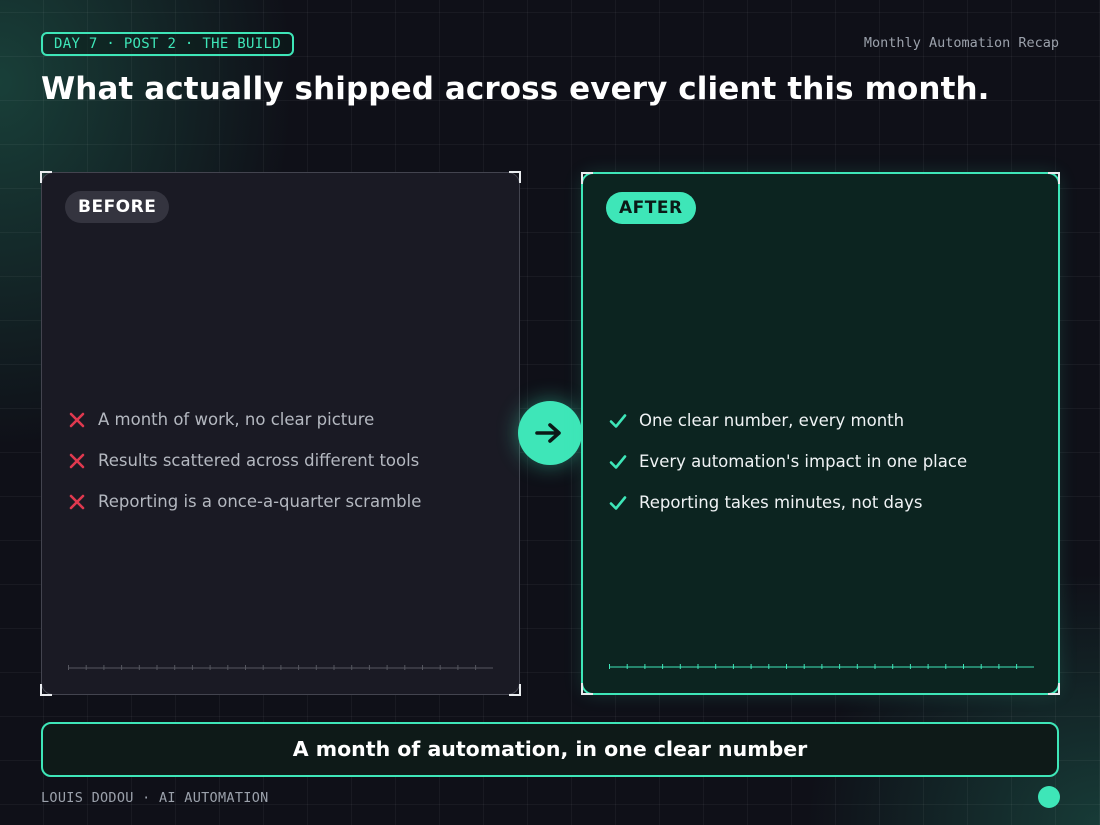  I want to click on arrow-right-icon, so click(548, 433).